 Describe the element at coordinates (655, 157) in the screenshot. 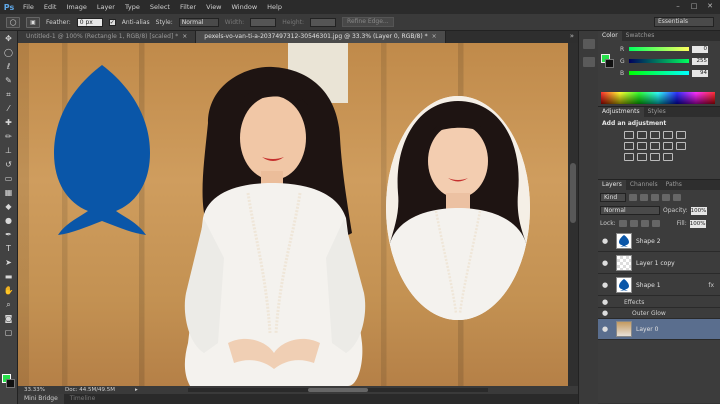

I see `threshold-icon` at that location.